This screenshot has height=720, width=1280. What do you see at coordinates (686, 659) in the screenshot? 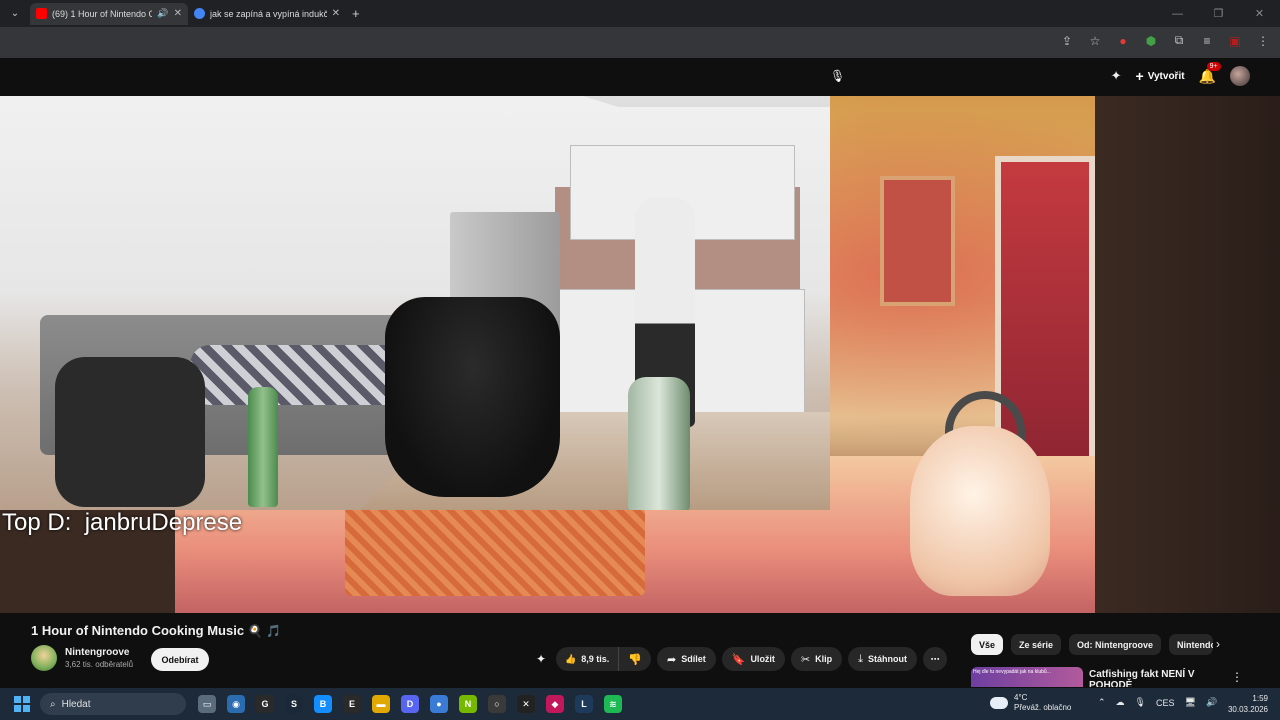
I see `share-button: ➦ Sdílet` at bounding box center [686, 659].